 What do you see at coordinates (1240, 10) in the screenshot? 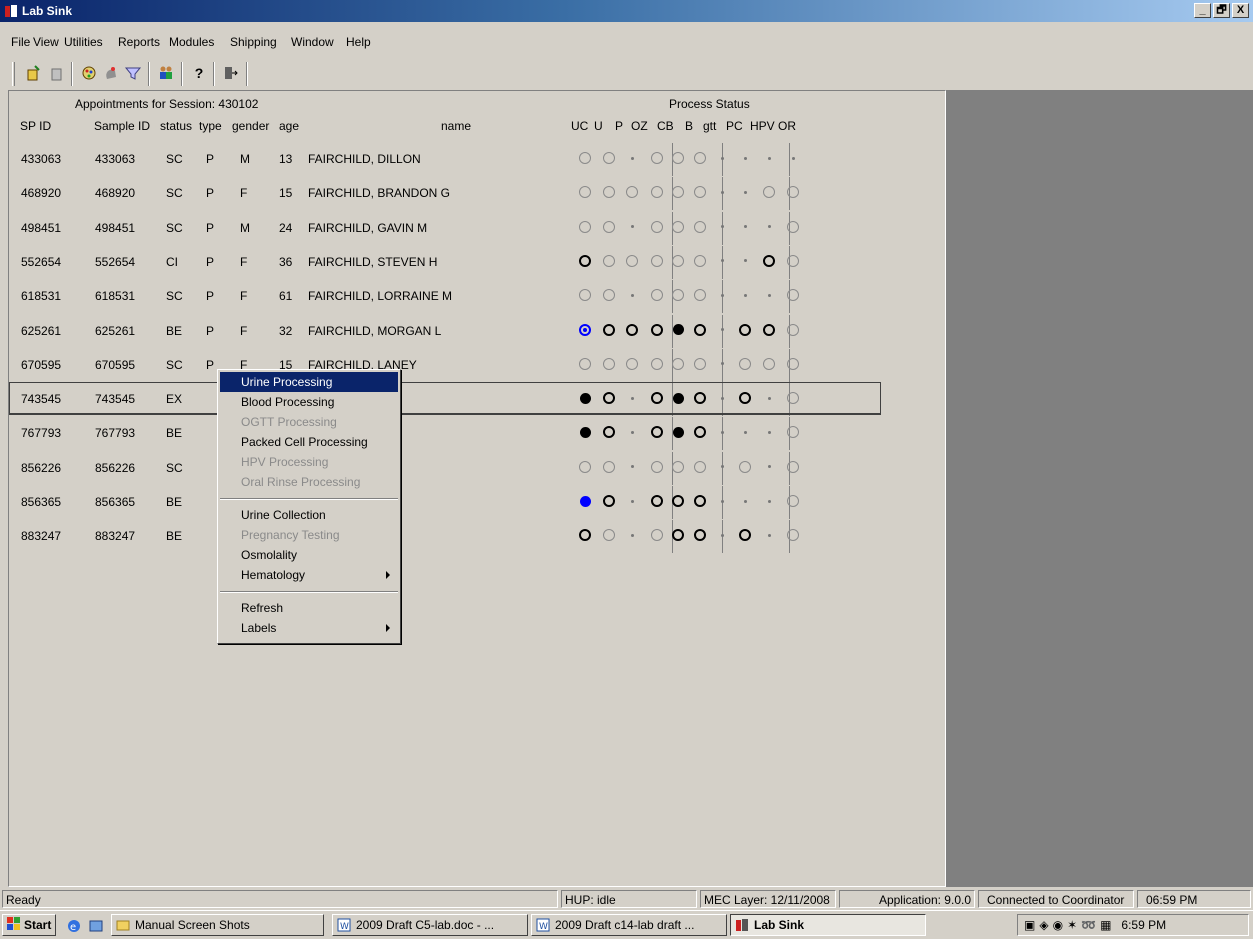
I see `close-button: X` at bounding box center [1240, 10].